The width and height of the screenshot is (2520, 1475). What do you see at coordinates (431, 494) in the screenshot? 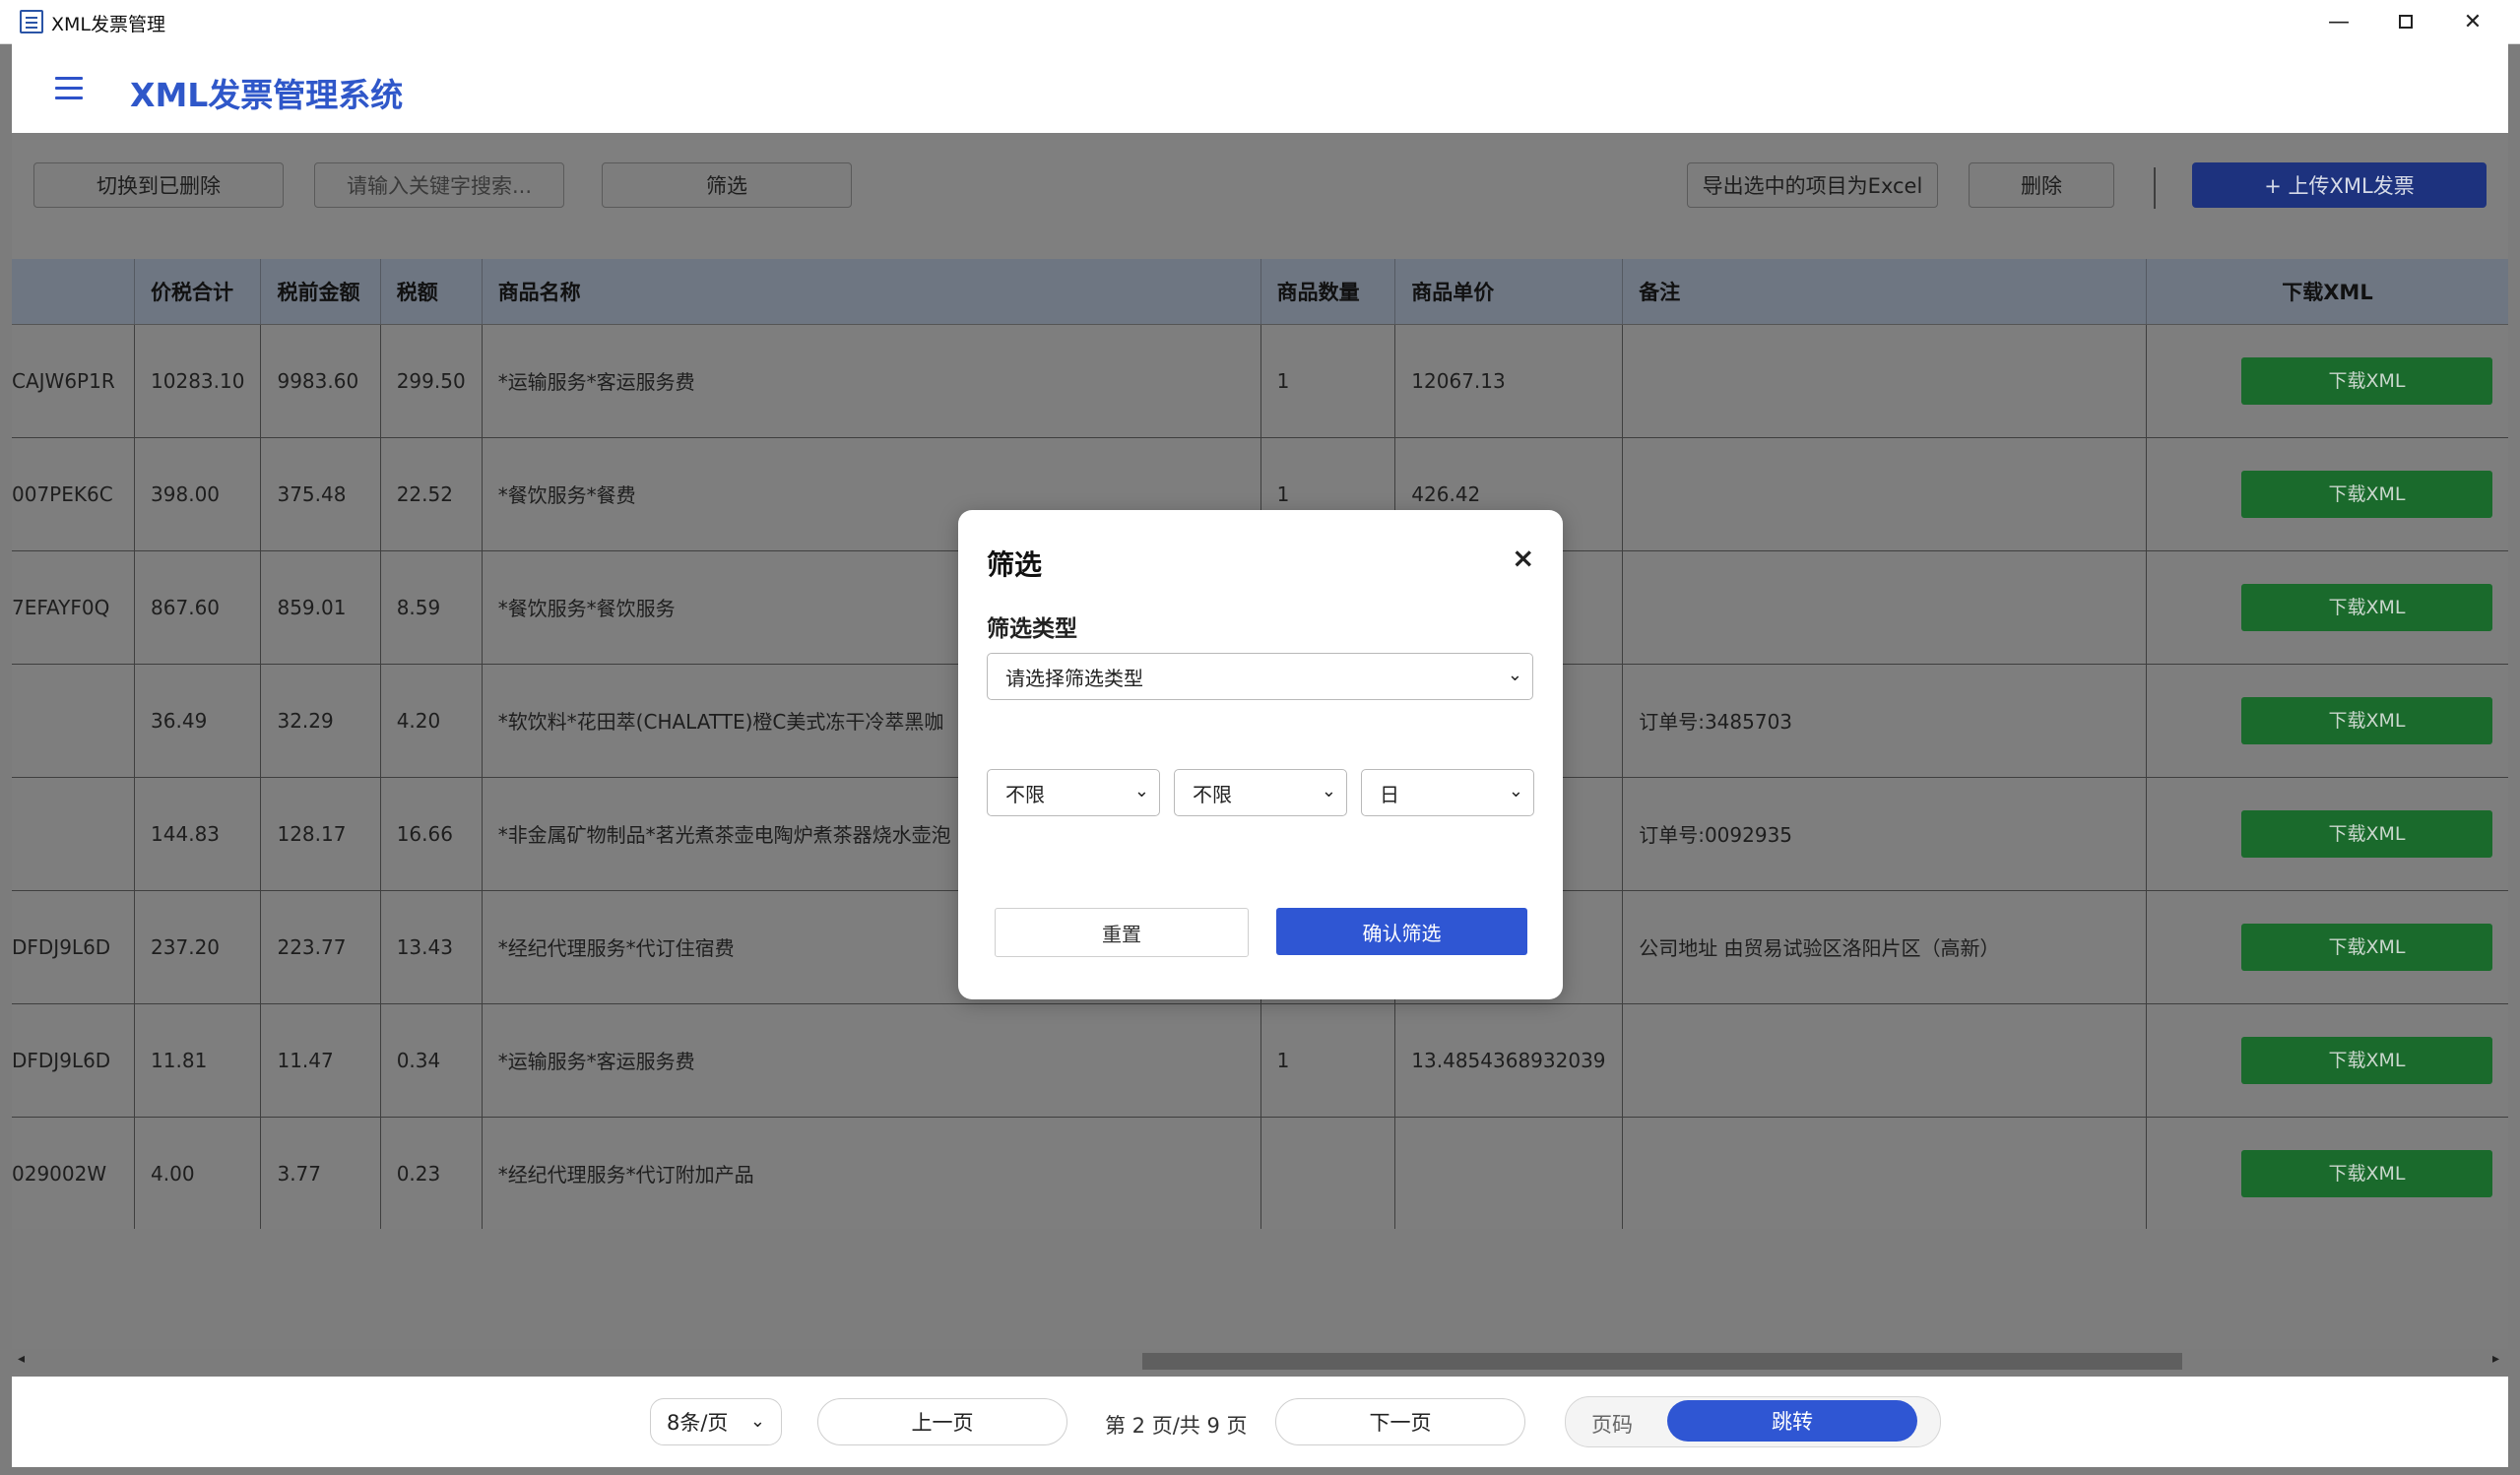
I see `table-cell: 22.52` at bounding box center [431, 494].